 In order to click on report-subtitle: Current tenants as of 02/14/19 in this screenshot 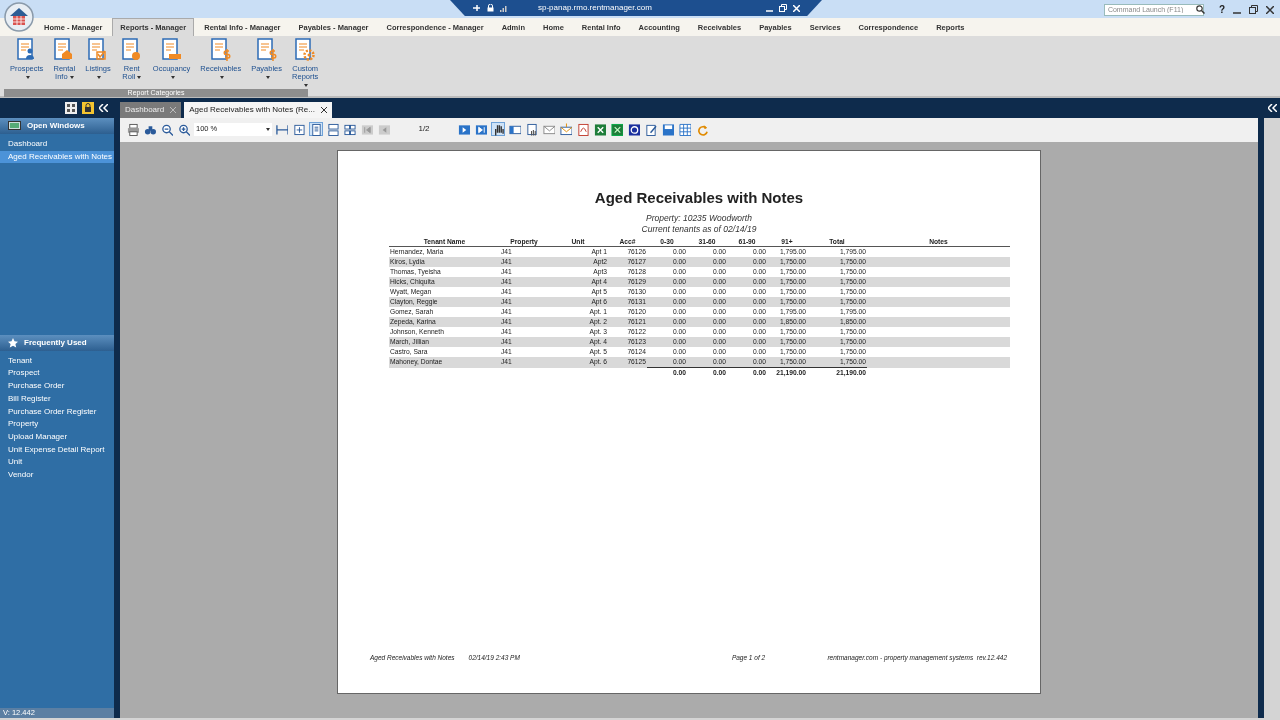, I will do `click(699, 229)`.